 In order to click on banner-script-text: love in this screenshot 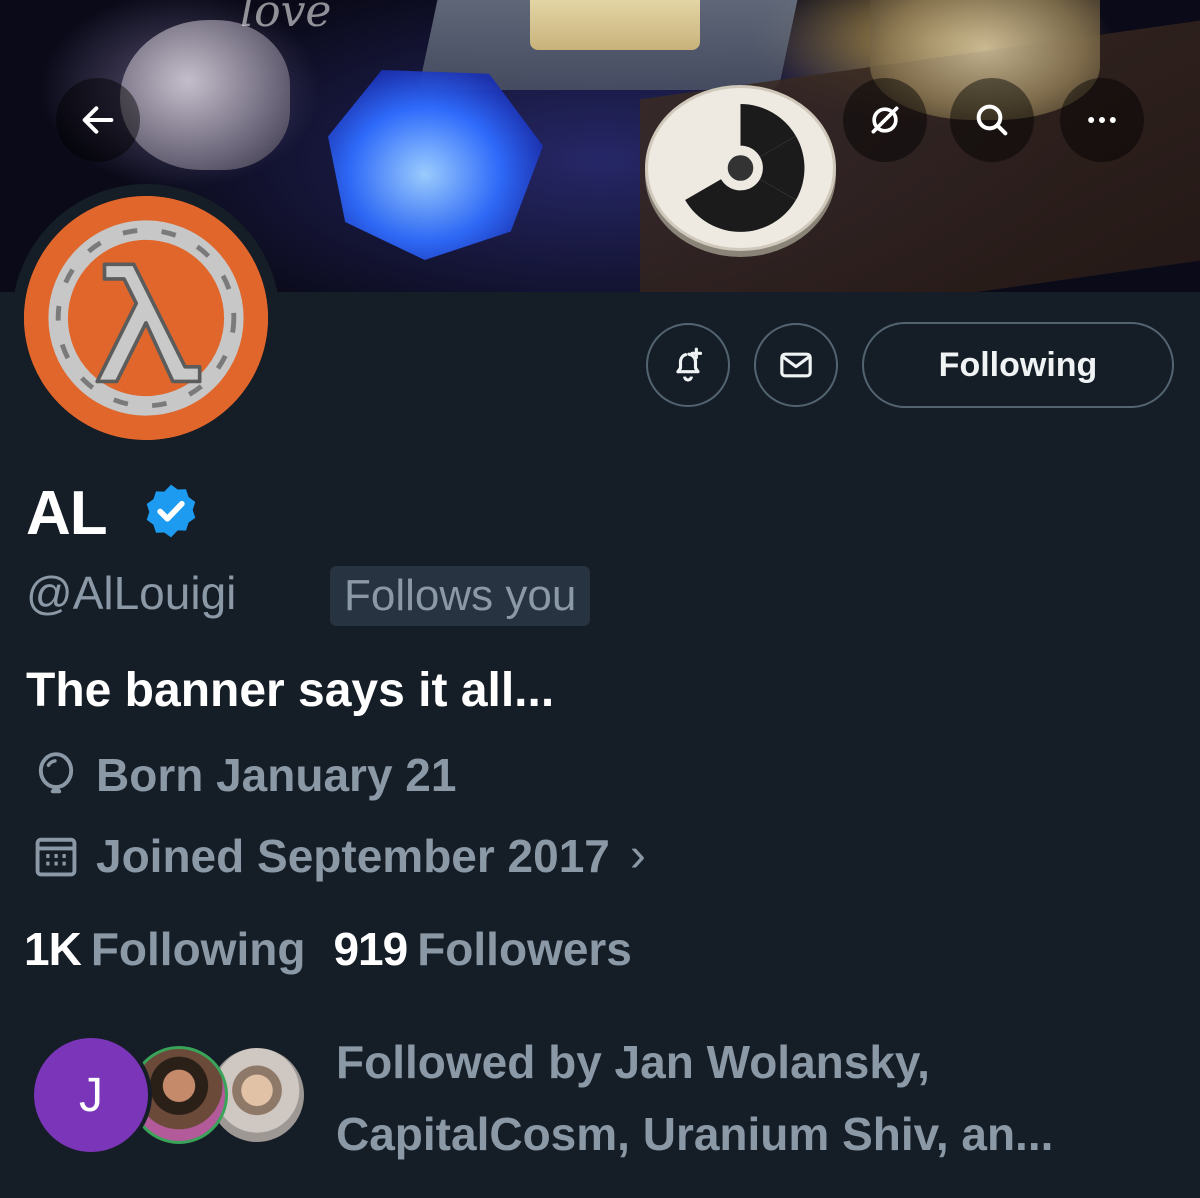, I will do `click(286, 18)`.